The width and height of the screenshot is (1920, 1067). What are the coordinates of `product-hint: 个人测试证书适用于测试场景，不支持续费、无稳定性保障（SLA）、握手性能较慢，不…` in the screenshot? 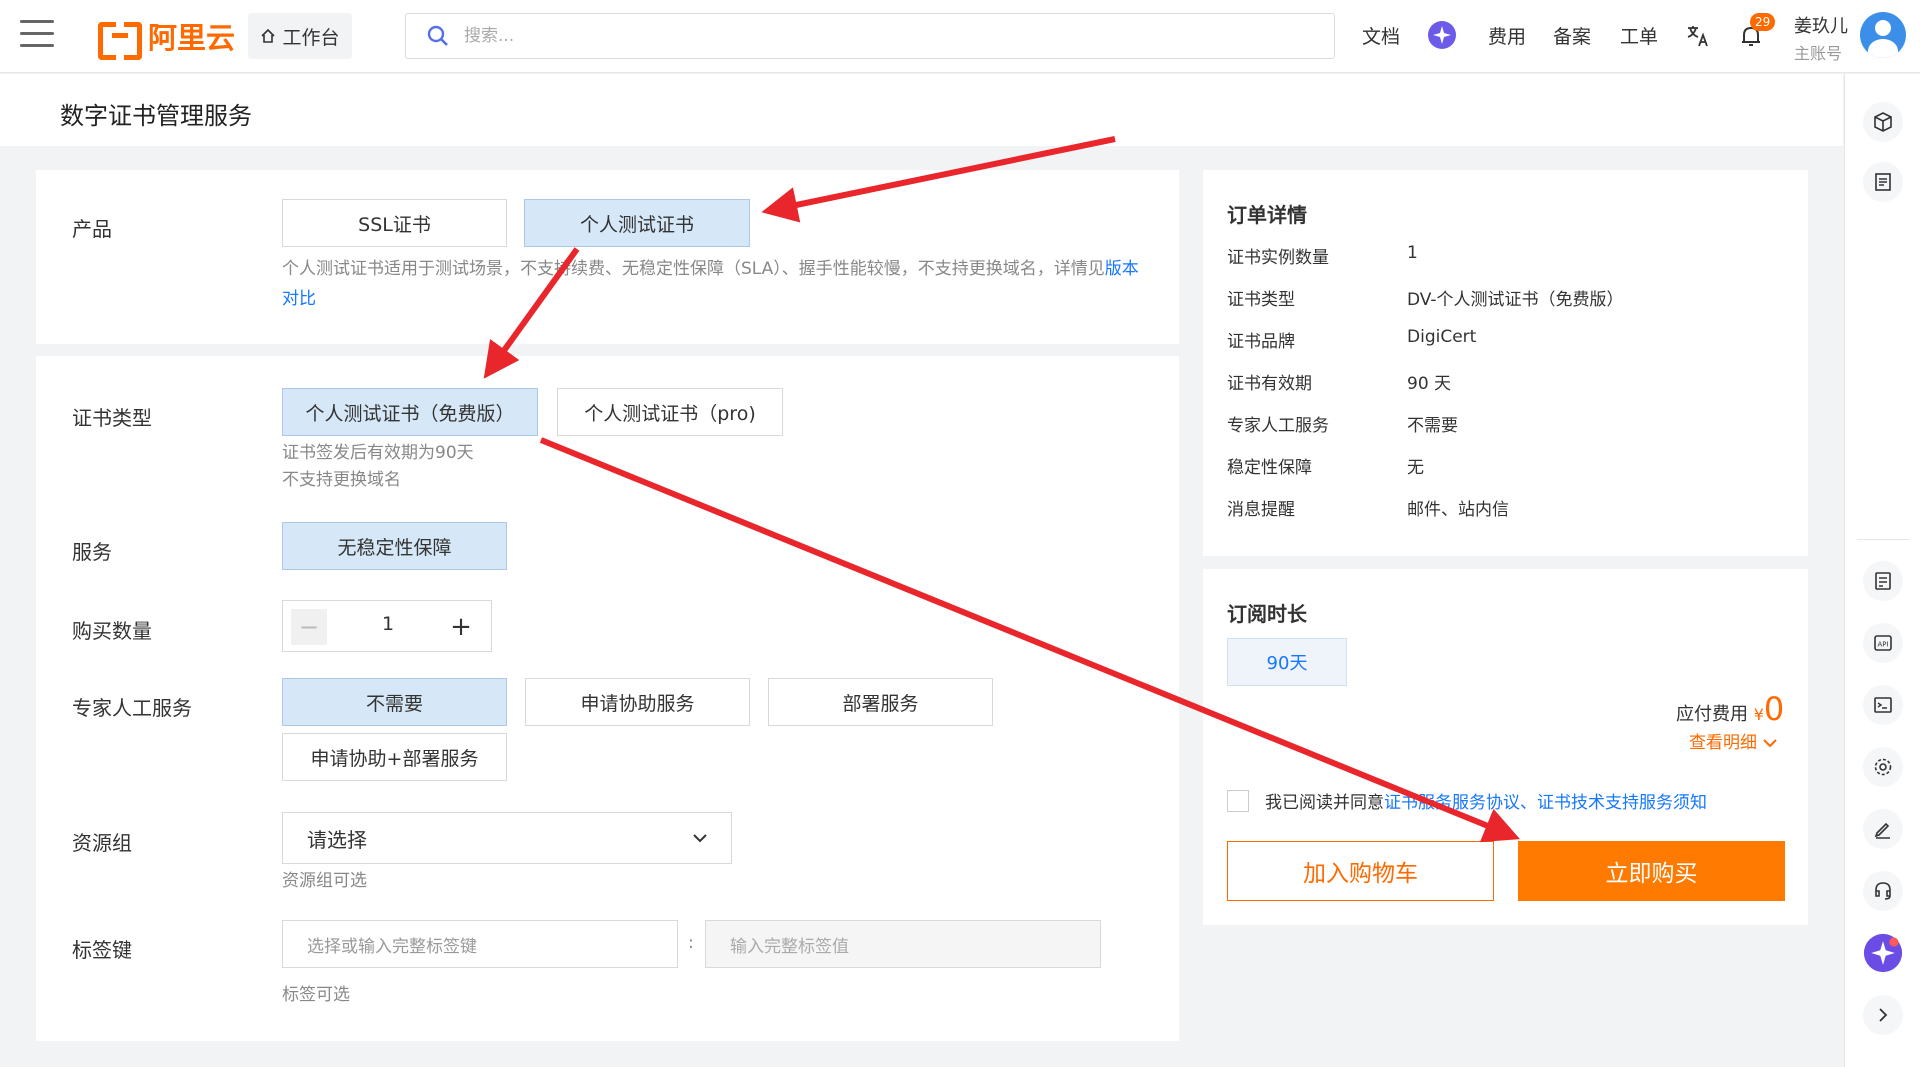 It's located at (710, 284).